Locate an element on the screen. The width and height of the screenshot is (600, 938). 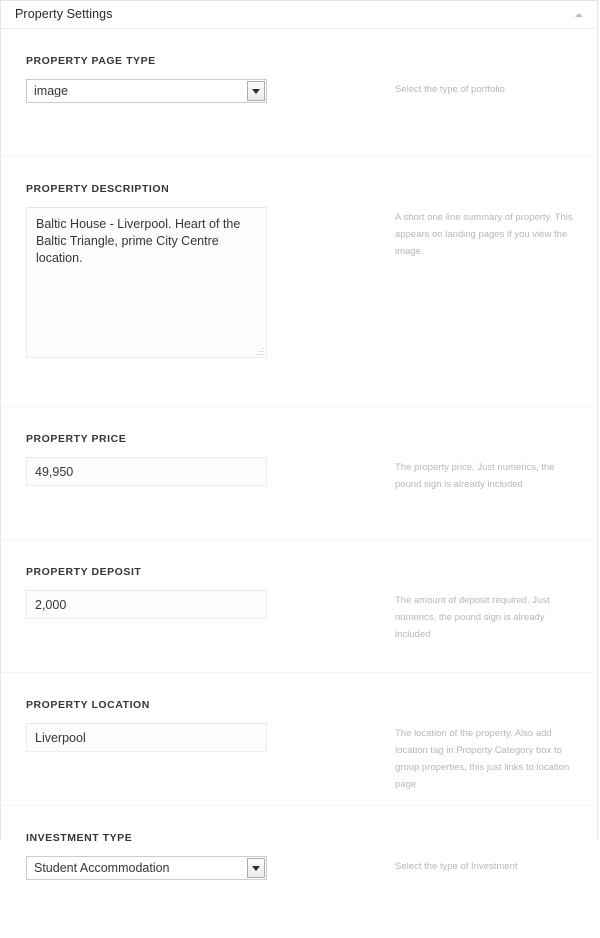
control-property-page-type: image is located at coordinates (146, 91).